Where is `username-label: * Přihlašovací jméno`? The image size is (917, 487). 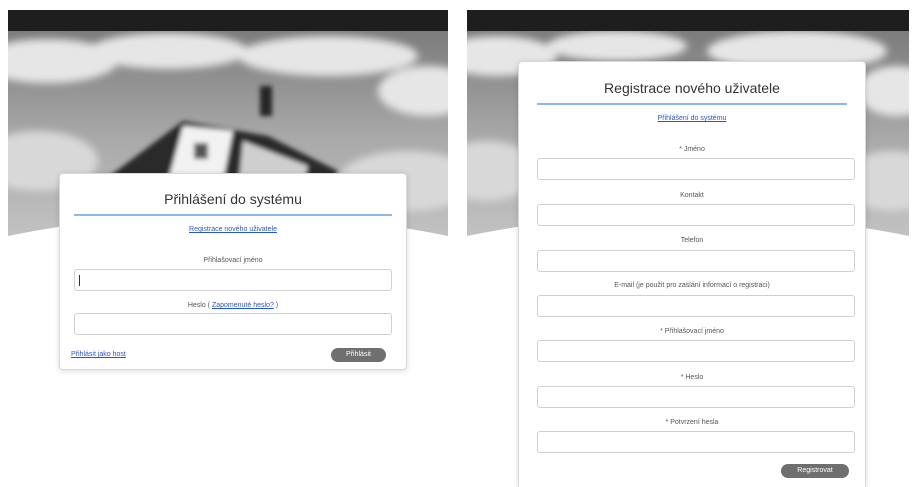 username-label: * Přihlašovací jméno is located at coordinates (692, 331).